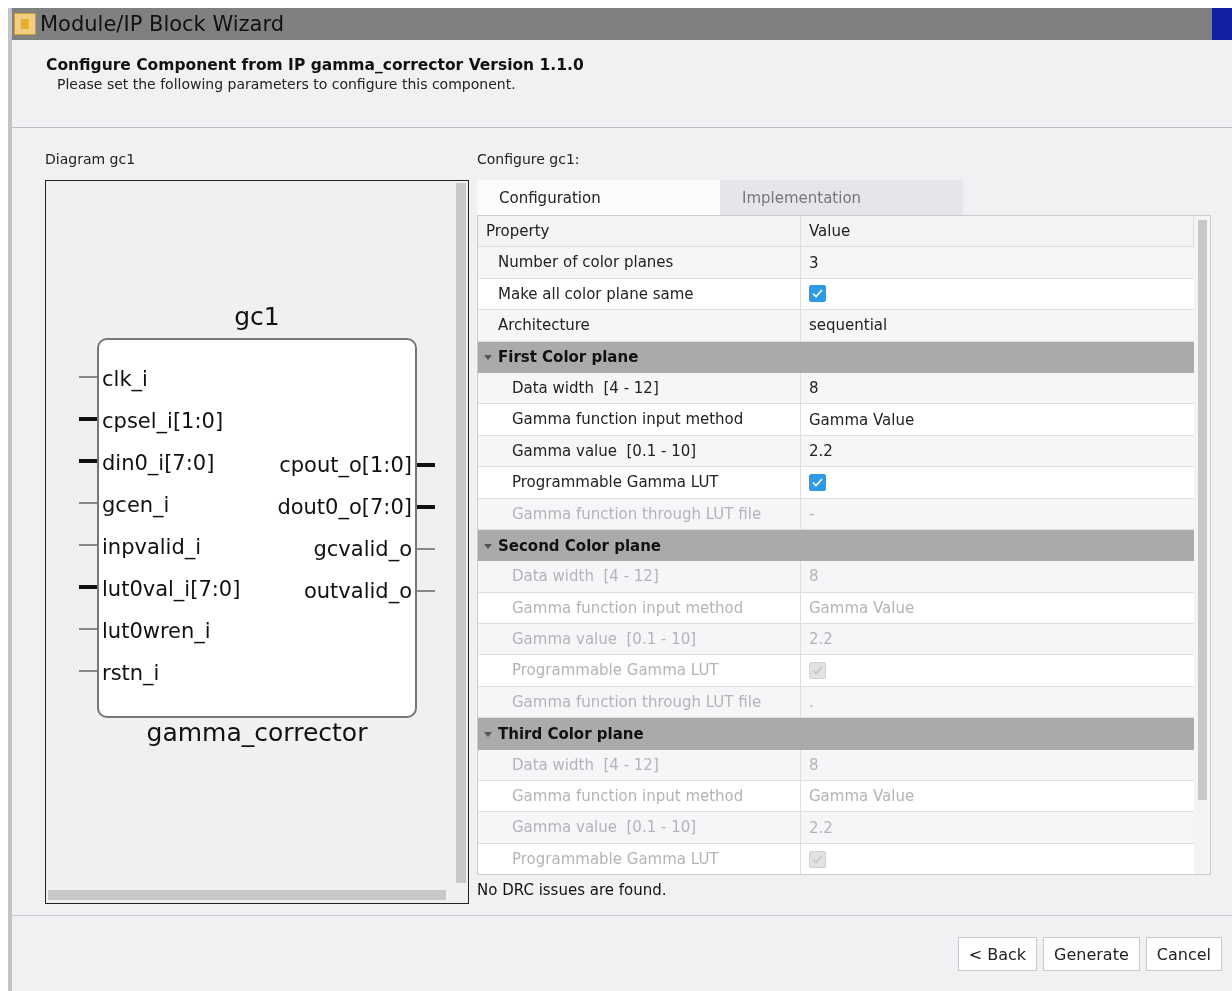 The width and height of the screenshot is (1232, 991). Describe the element at coordinates (848, 325) in the screenshot. I see `property-value: sequential` at that location.